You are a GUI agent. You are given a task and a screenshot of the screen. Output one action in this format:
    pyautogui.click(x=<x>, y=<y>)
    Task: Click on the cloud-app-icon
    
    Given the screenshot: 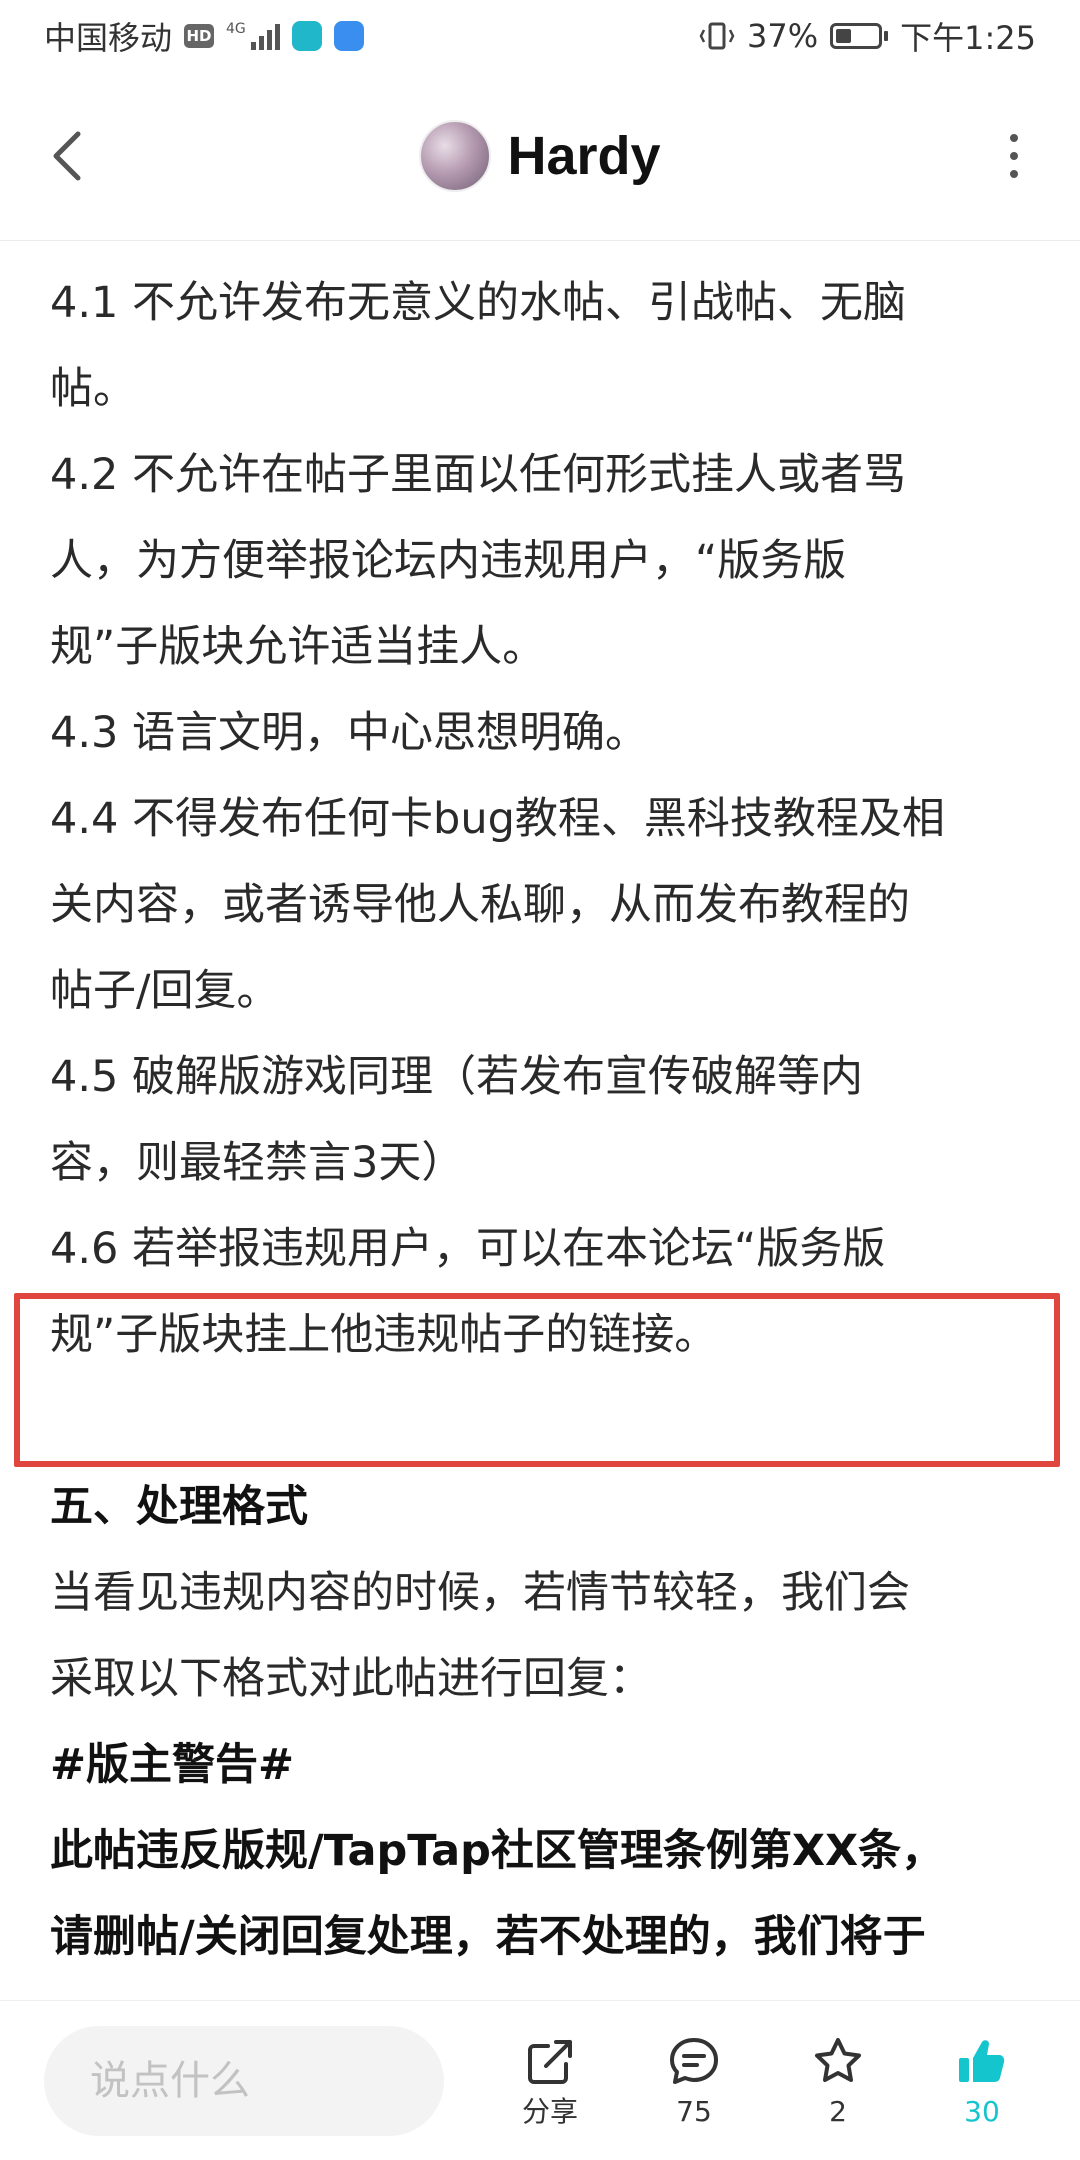 What is the action you would take?
    pyautogui.click(x=348, y=36)
    